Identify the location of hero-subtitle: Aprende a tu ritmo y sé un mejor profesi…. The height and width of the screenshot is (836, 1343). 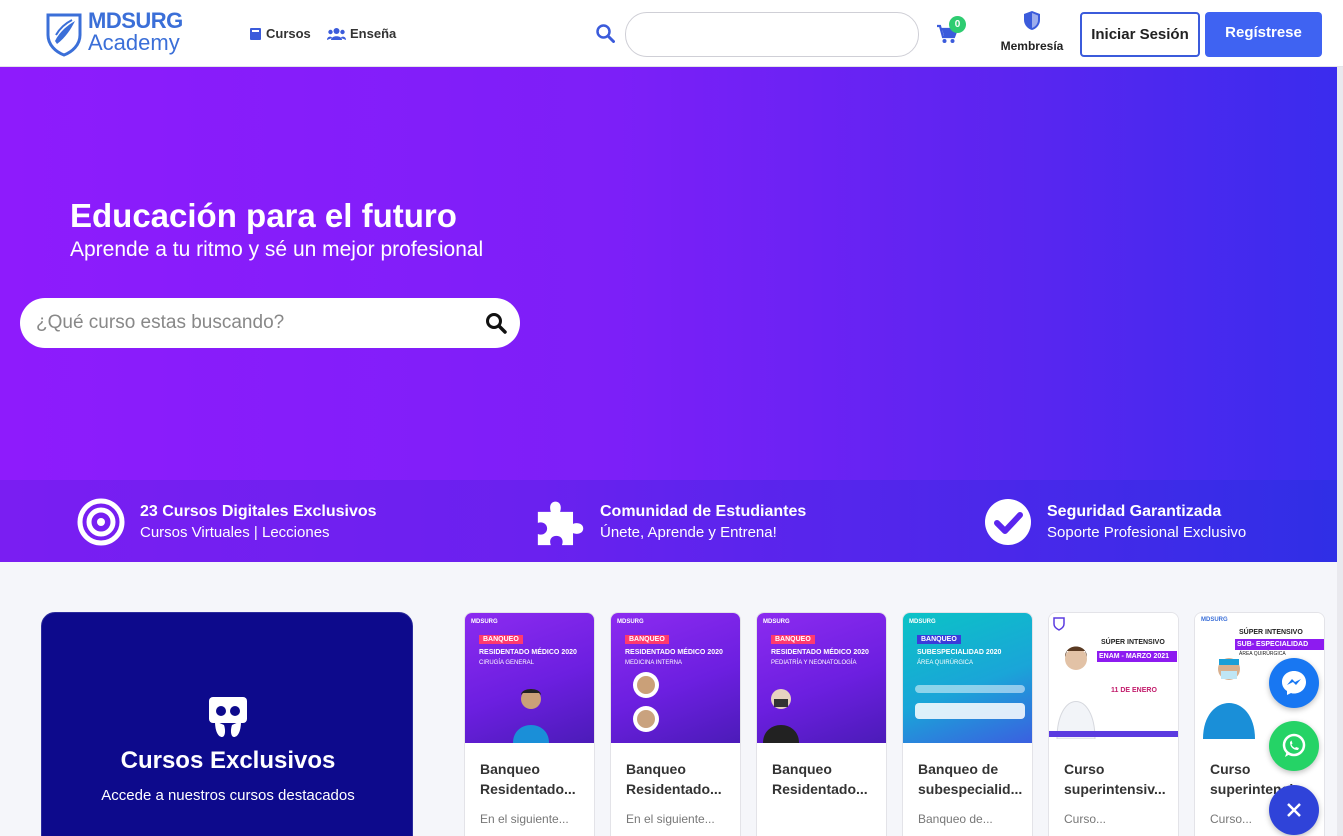
(277, 249).